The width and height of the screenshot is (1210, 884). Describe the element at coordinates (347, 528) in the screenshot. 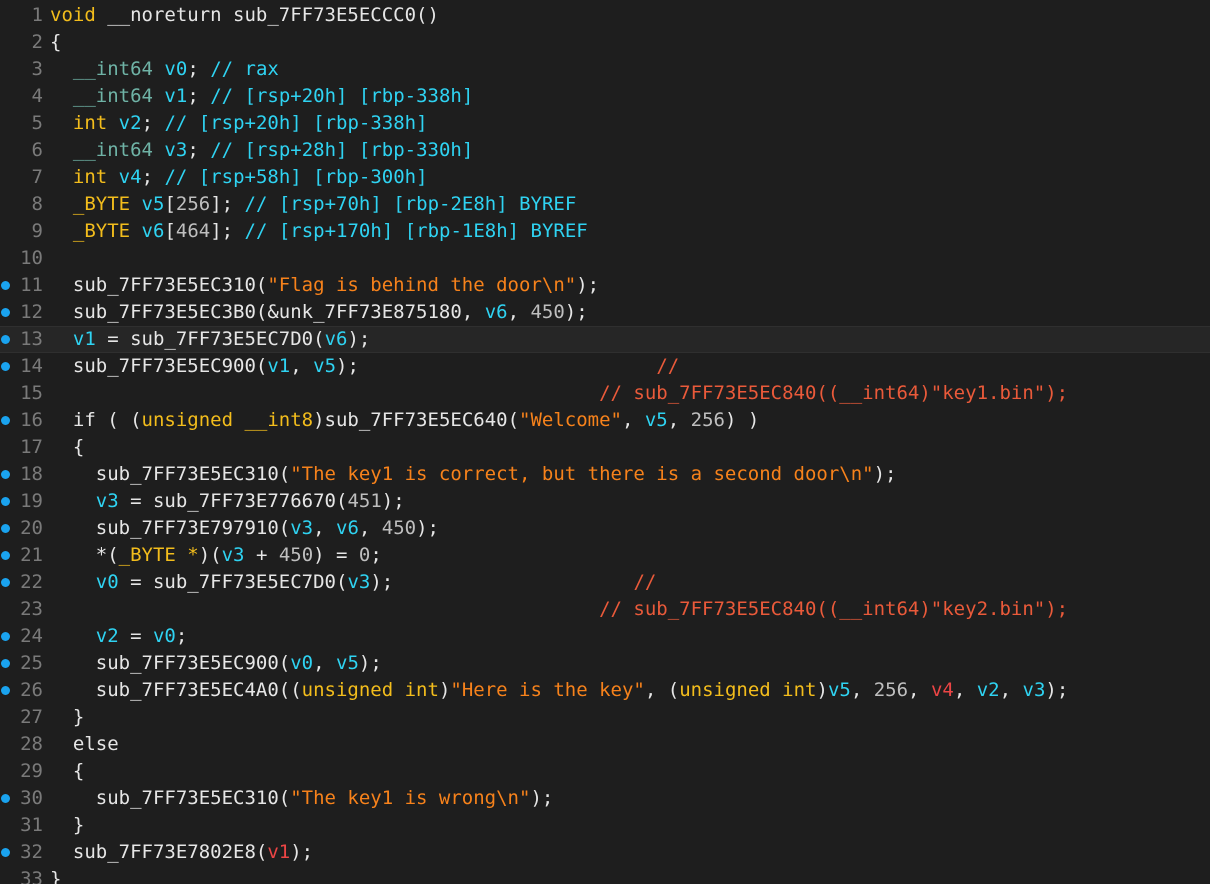

I see `code-token: v6` at that location.